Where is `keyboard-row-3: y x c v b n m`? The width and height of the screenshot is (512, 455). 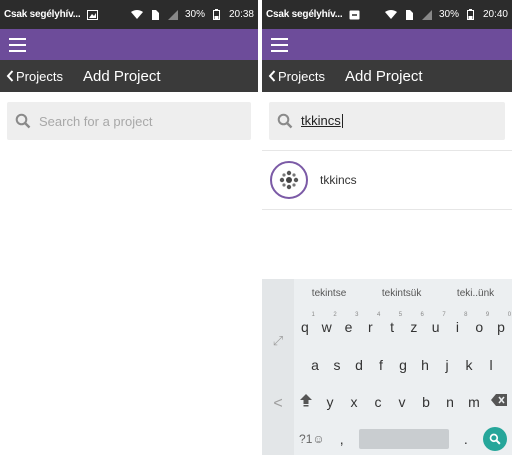
keyboard-row-3: y x c v b n m is located at coordinates (403, 401).